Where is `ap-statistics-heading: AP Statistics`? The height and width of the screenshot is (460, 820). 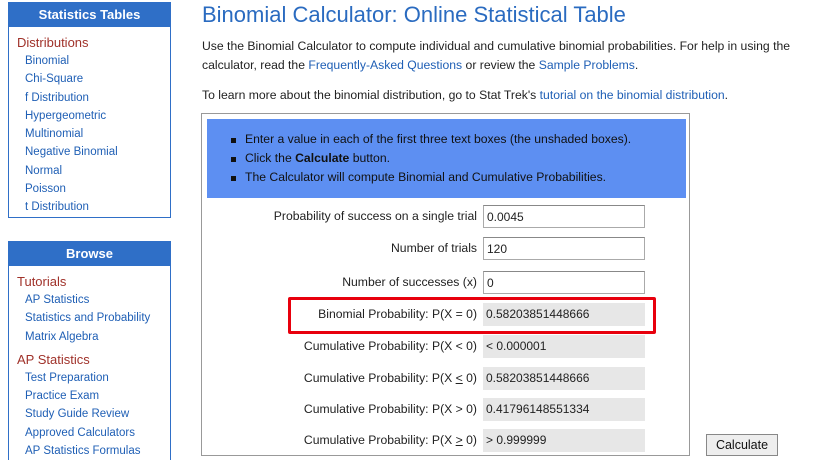 ap-statistics-heading: AP Statistics is located at coordinates (53, 359).